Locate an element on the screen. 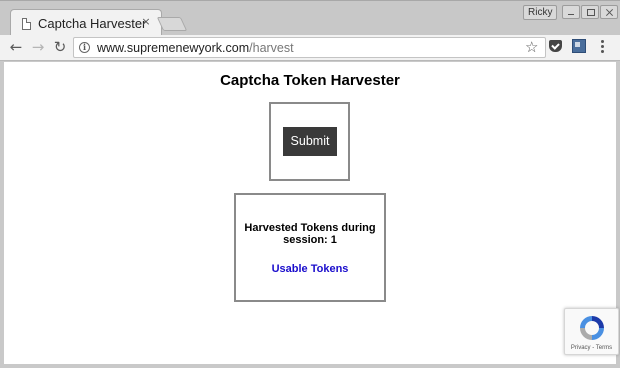 The image size is (620, 368). window-close-button is located at coordinates (609, 12).